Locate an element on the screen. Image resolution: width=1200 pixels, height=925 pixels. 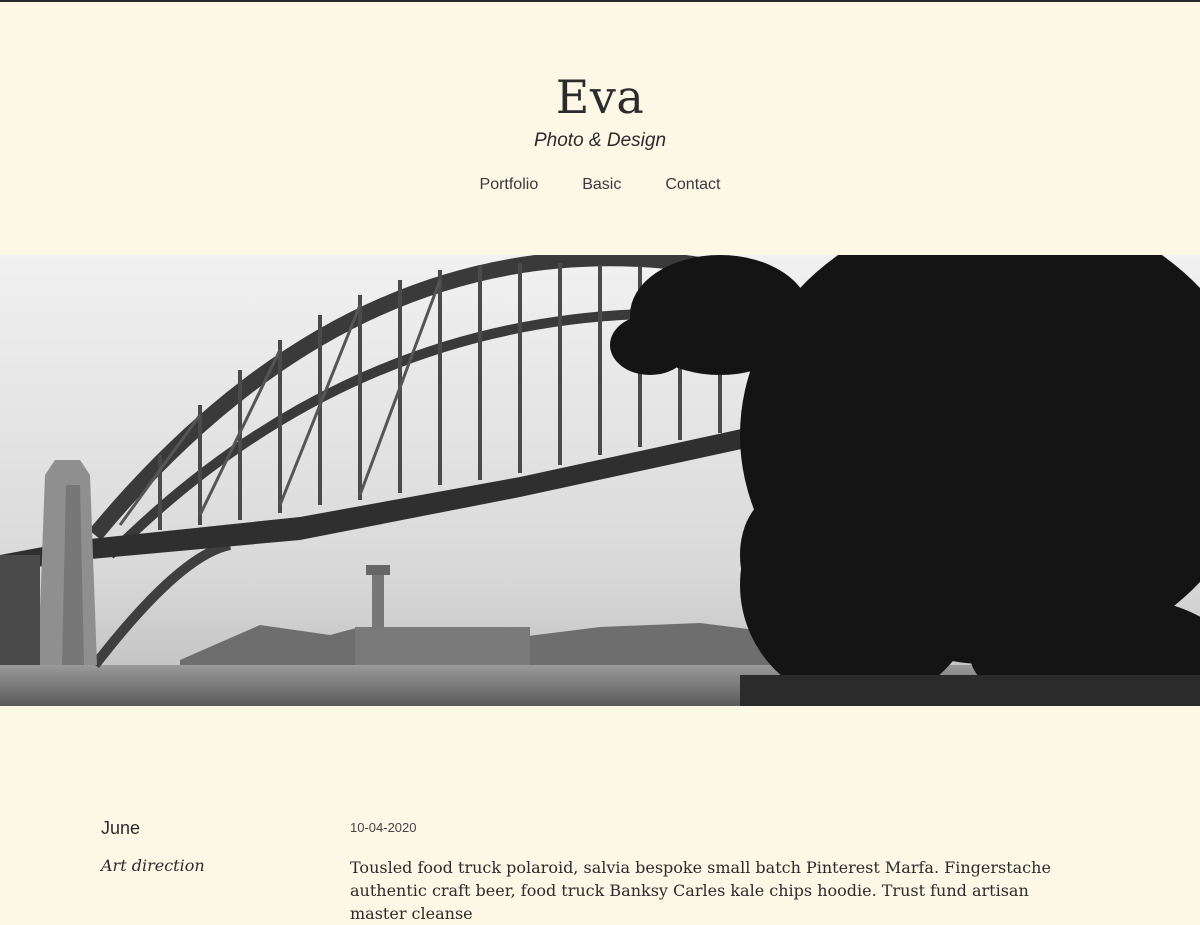
site-tagline: Photo & Design is located at coordinates (600, 140).